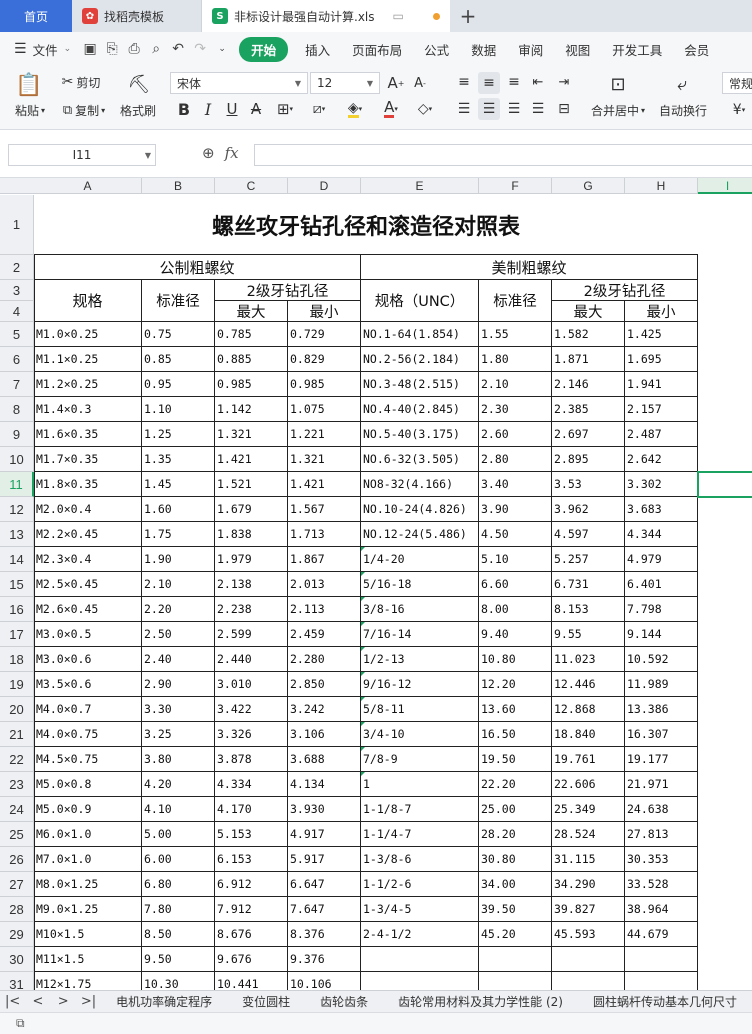 The image size is (752, 1034). What do you see at coordinates (178, 509) in the screenshot?
I see `table-cell: 1.60` at bounding box center [178, 509].